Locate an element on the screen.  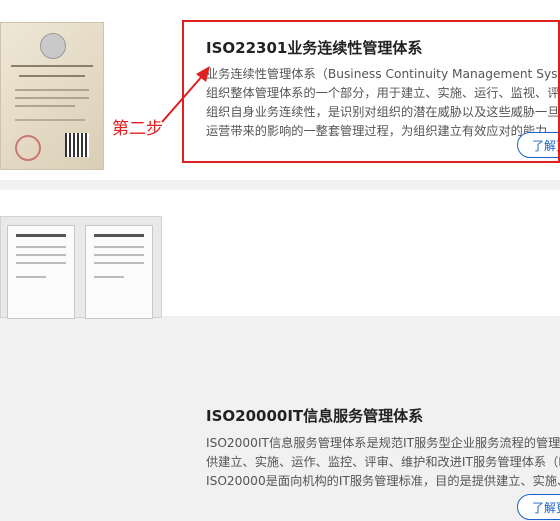
learn-more-button: 了解更多 is located at coordinates (538, 507).